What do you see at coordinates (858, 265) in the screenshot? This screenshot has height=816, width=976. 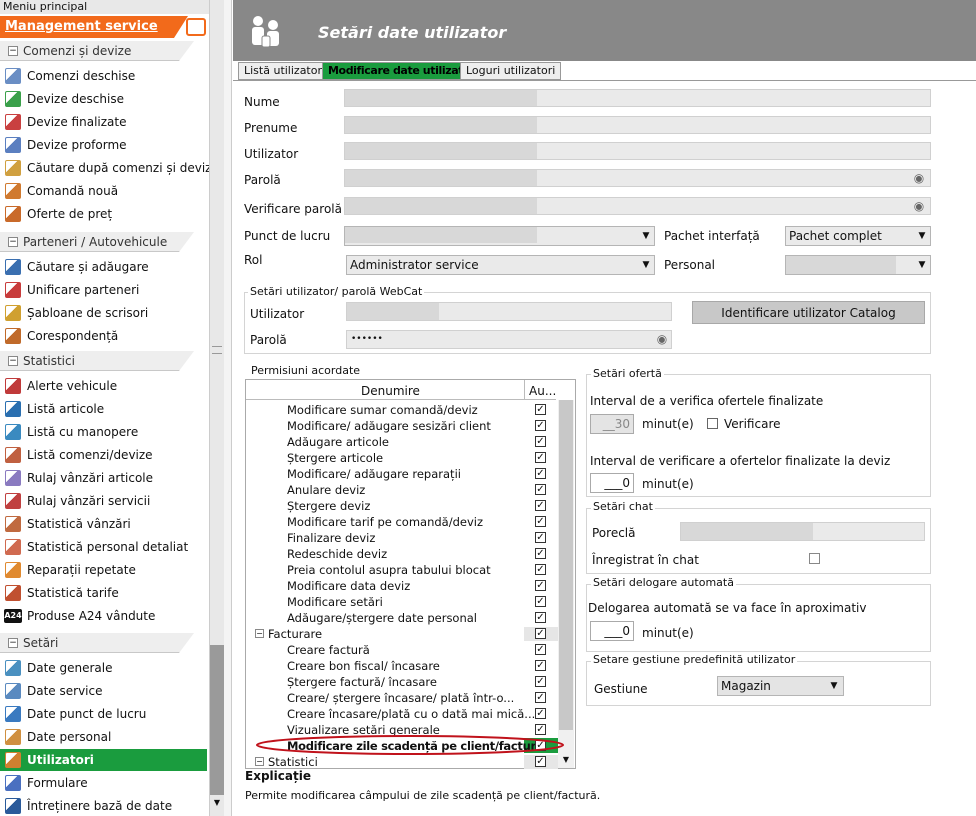 I see `personal-select` at bounding box center [858, 265].